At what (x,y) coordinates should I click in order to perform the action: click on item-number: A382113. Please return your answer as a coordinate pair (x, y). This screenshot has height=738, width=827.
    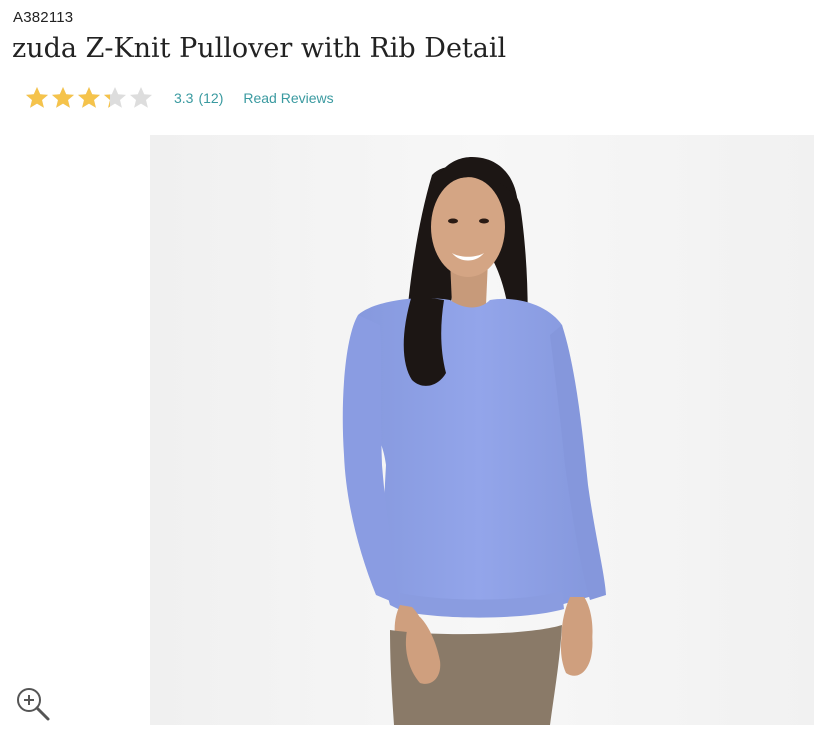
    Looking at the image, I should click on (43, 17).